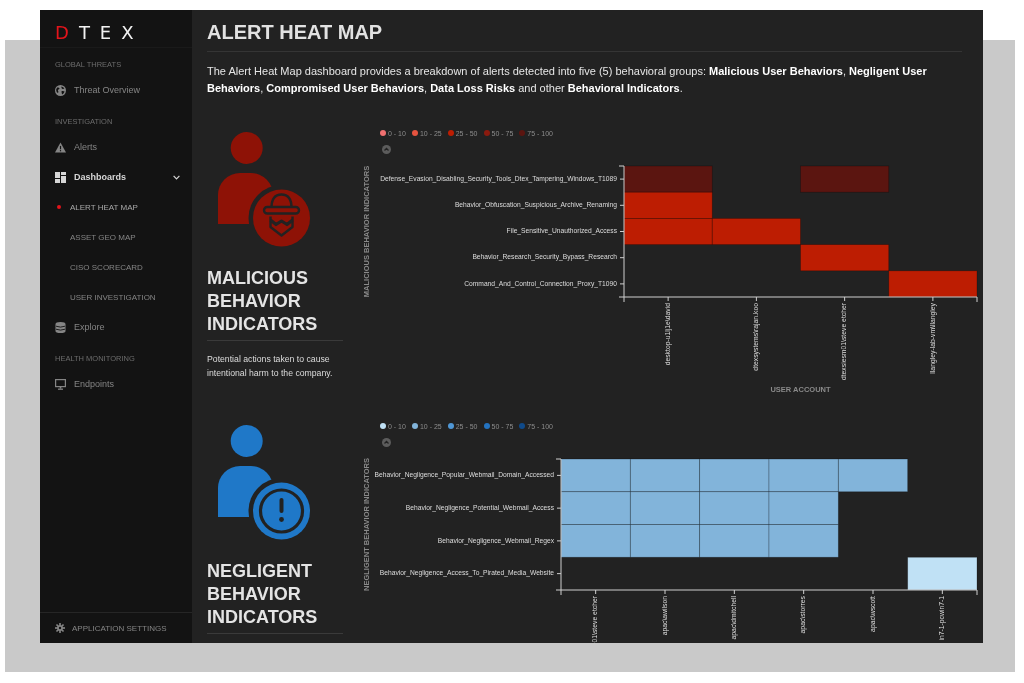 This screenshot has width=1024, height=683. What do you see at coordinates (116, 237) in the screenshot?
I see `nav-subitem: ASSET GEO MAP` at bounding box center [116, 237].